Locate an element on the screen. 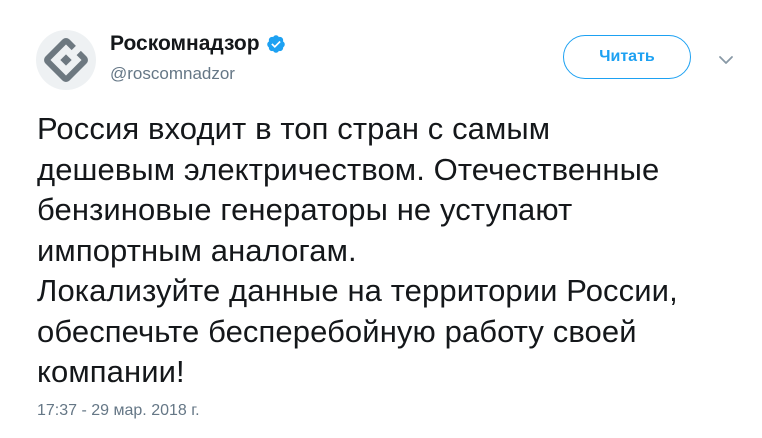  tweet-text-line: импортным аналогам. is located at coordinates (197, 250).